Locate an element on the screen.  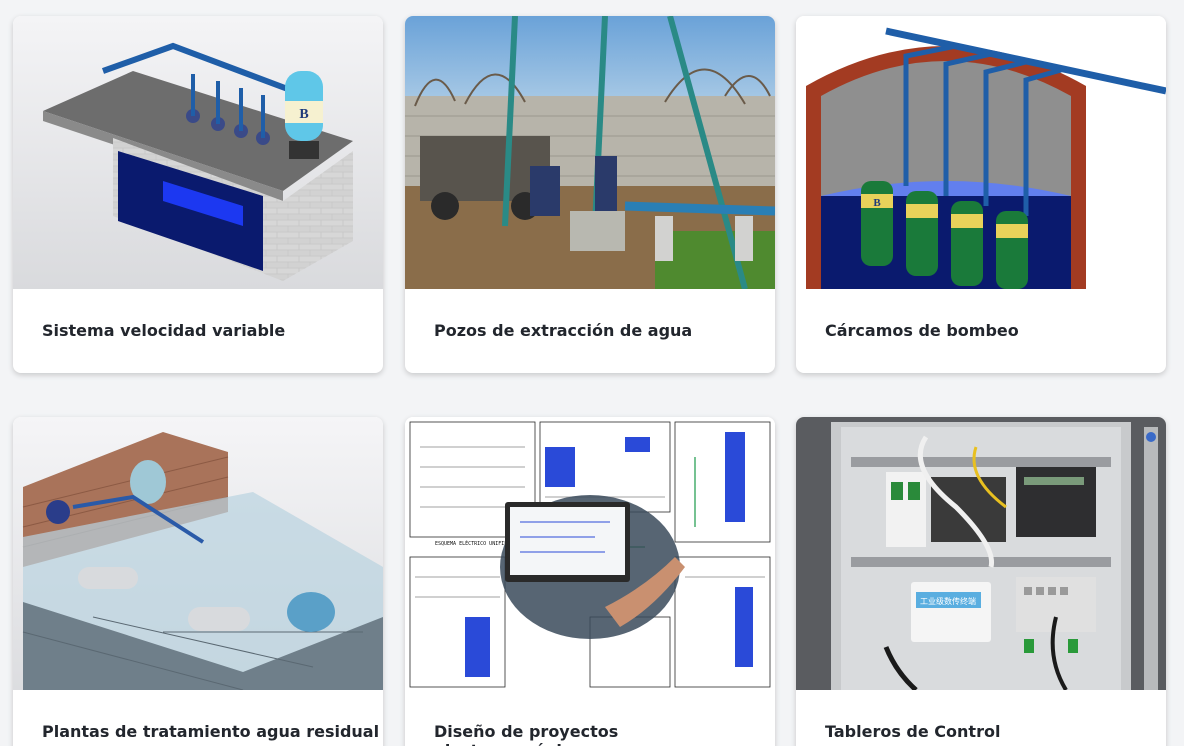
service-card-wastewater-plants: Plantas de tratamiento agua residual is located at coordinates (198, 581).